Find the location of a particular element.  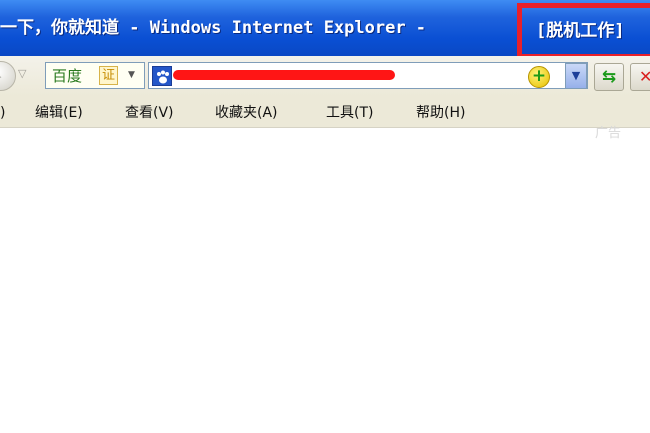

forward-button: ▶ is located at coordinates (8, 76).